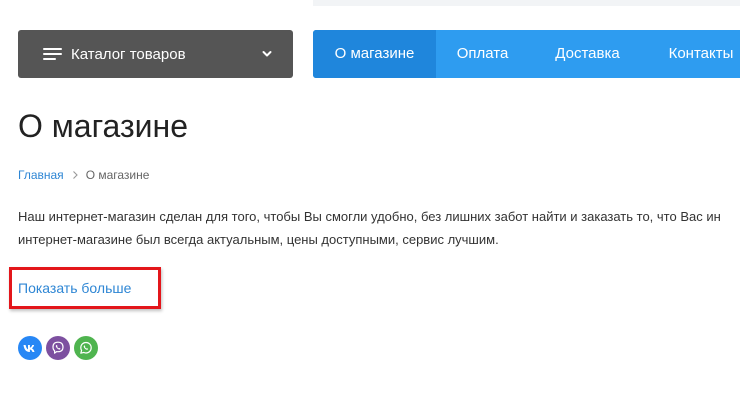 The width and height of the screenshot is (740, 396). Describe the element at coordinates (267, 54) in the screenshot. I see `chevron-down-icon` at that location.